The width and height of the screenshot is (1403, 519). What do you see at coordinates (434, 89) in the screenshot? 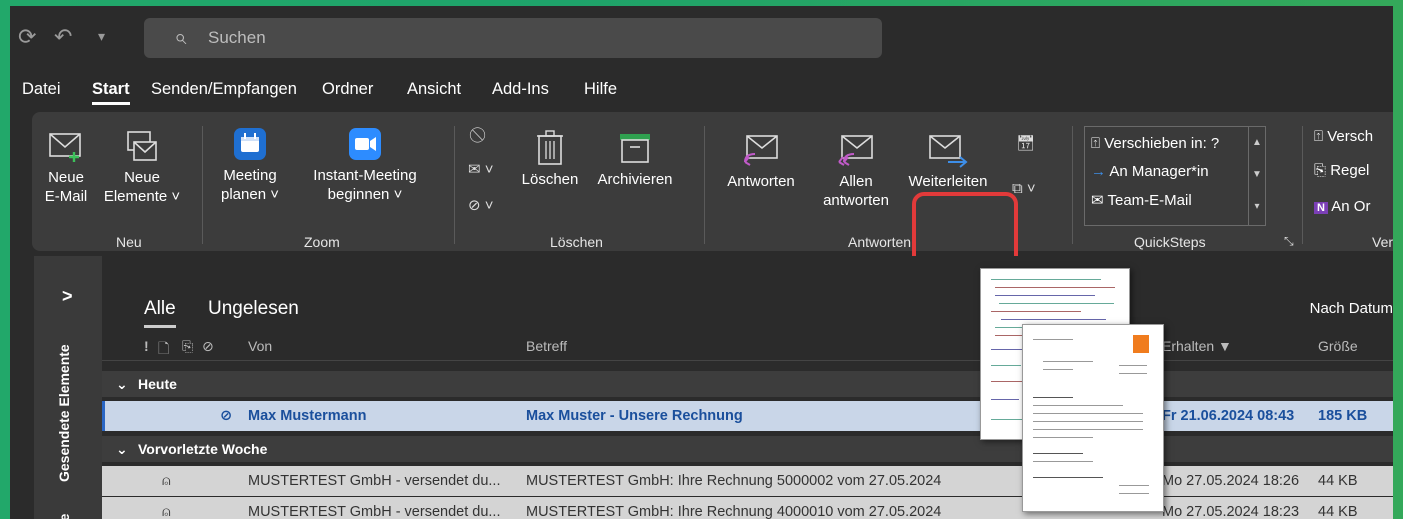
I see `tab-ansicht: Ansicht` at bounding box center [434, 89].